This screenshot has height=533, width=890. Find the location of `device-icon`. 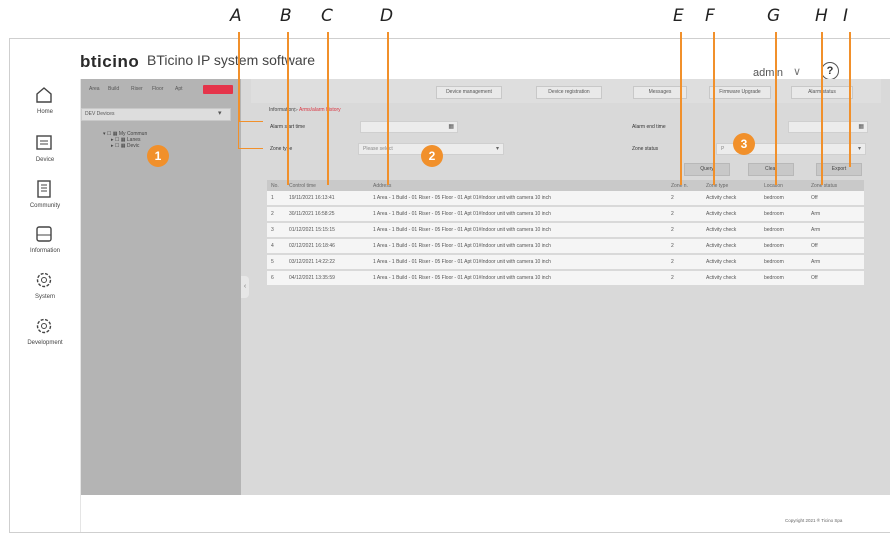

device-icon is located at coordinates (44, 142).